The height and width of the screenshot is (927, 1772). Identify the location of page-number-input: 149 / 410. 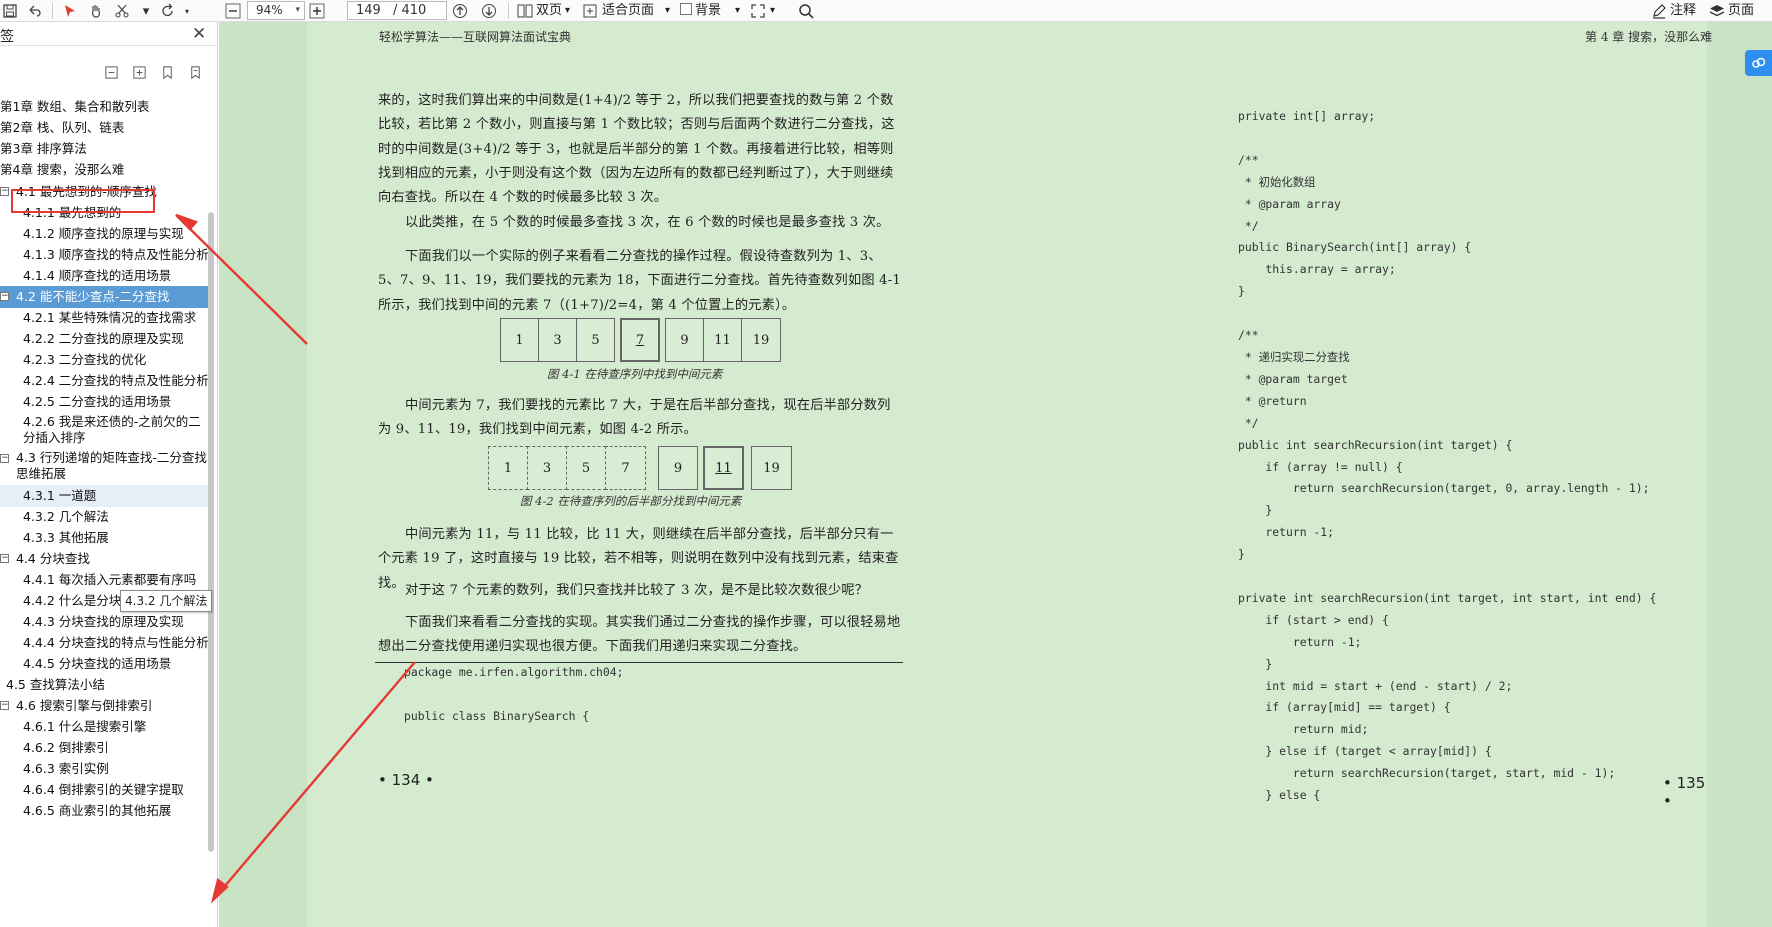
(397, 10).